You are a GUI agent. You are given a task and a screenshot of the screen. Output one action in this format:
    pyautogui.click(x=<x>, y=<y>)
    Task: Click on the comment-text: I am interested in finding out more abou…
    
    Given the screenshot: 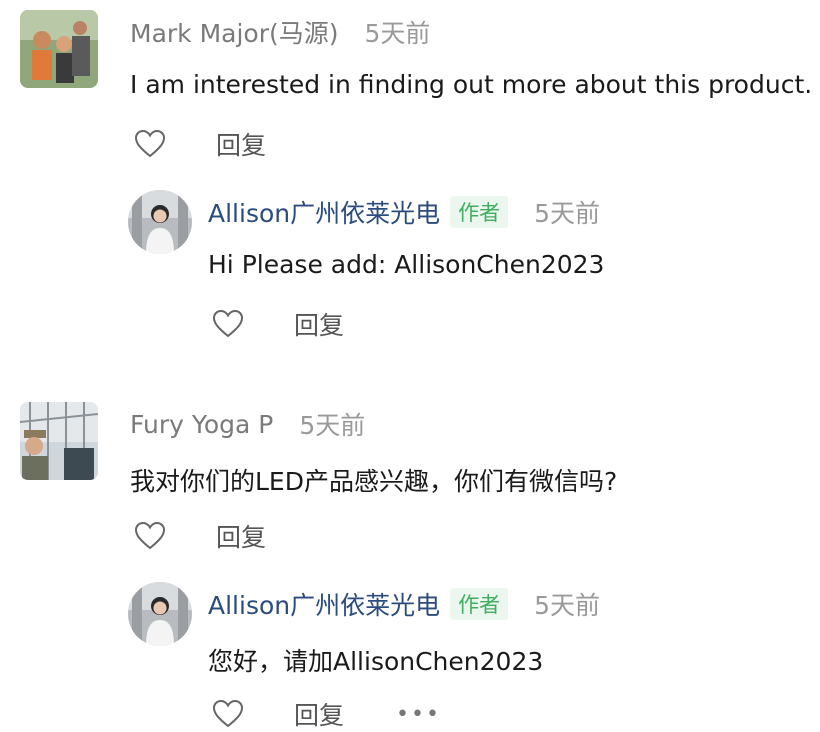 What is the action you would take?
    pyautogui.click(x=471, y=84)
    